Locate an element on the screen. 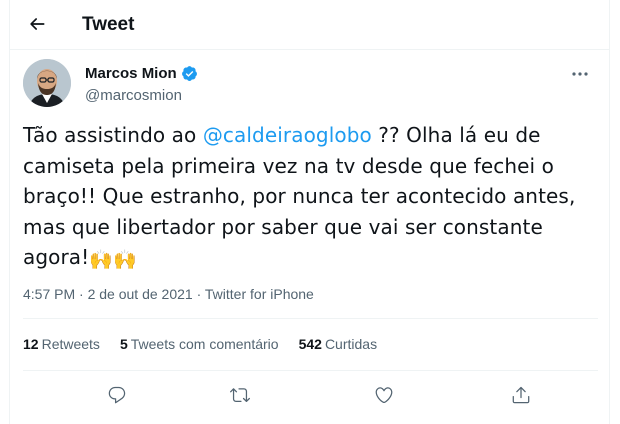  tweet-time: 4:57 PM is located at coordinates (49, 294).